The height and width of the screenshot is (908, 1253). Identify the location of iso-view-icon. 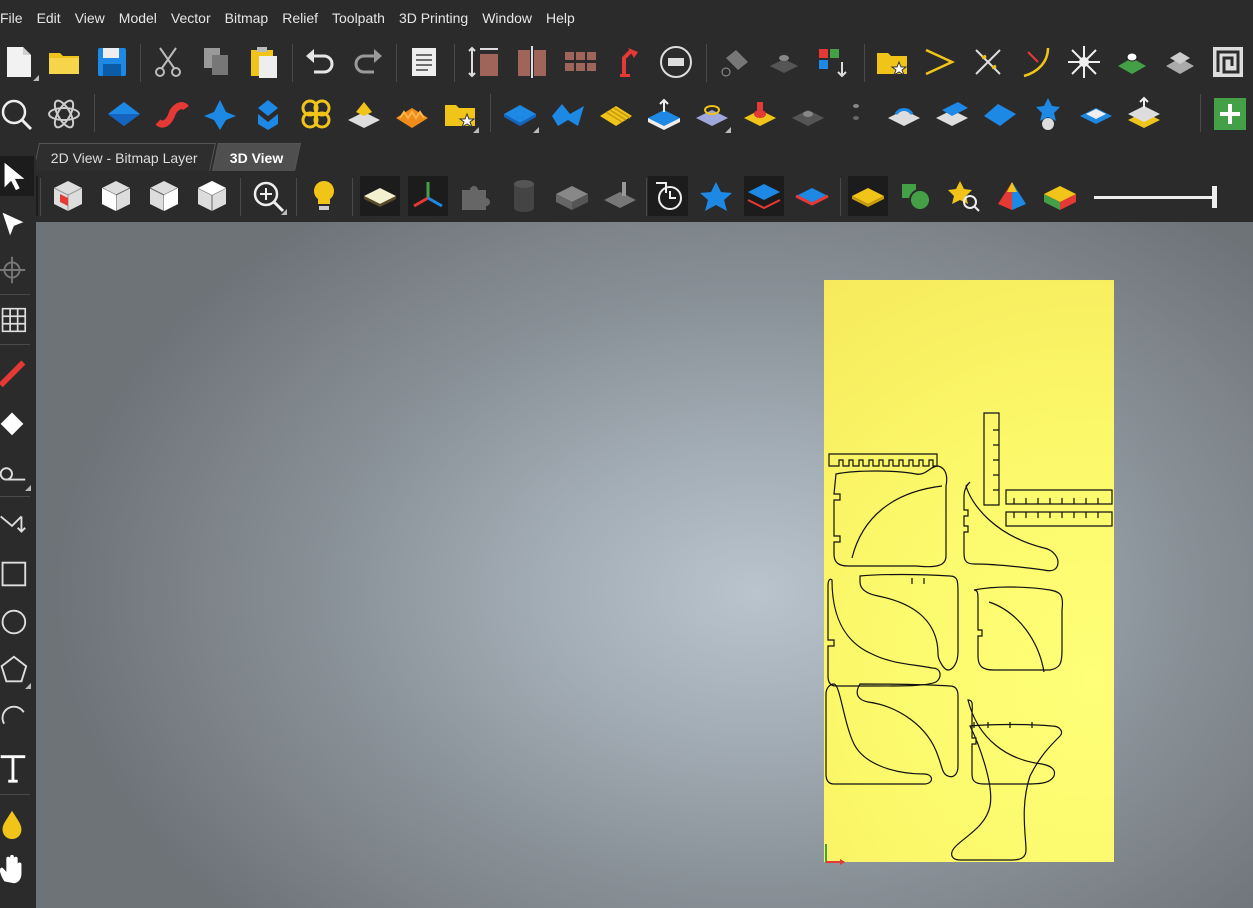
(68, 196).